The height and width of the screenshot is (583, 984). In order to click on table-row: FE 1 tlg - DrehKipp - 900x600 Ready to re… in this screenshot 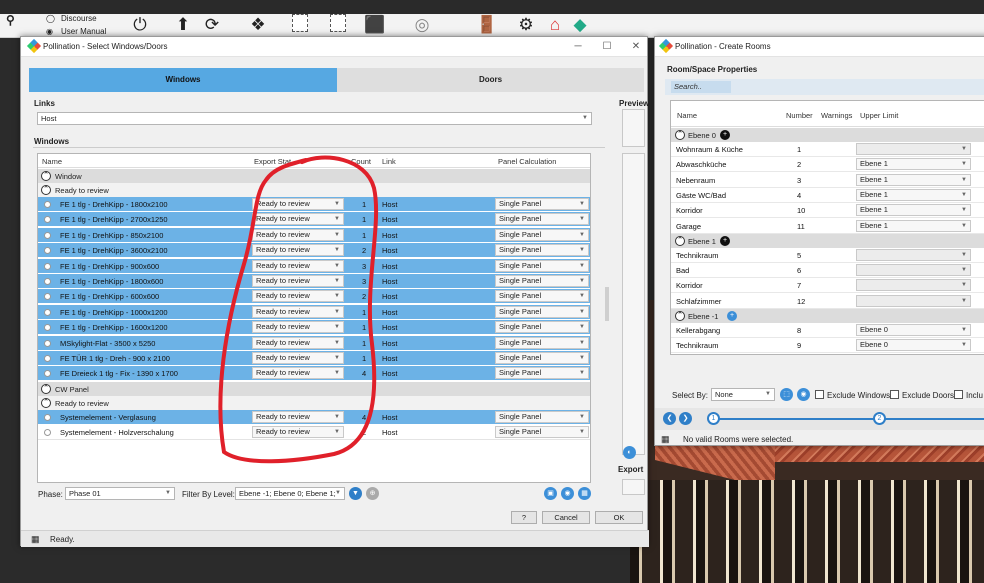, I will do `click(314, 266)`.